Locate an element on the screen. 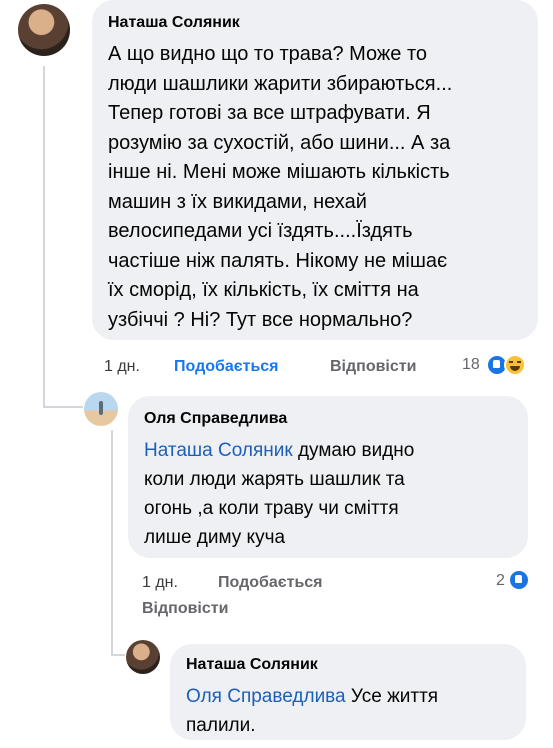 This screenshot has width=553, height=748. mention-link: Наташа Соляник is located at coordinates (218, 450).